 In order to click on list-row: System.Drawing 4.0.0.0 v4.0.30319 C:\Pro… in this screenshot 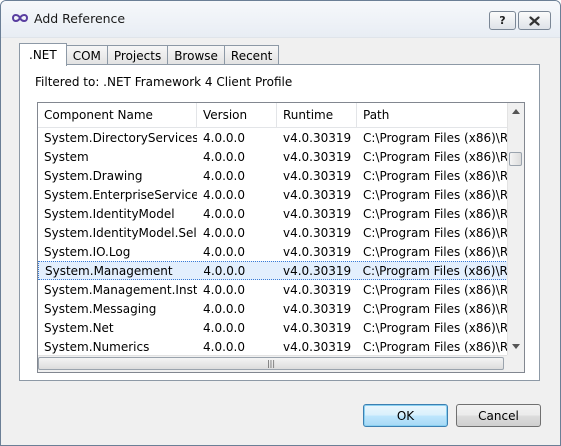, I will do `click(273, 175)`.